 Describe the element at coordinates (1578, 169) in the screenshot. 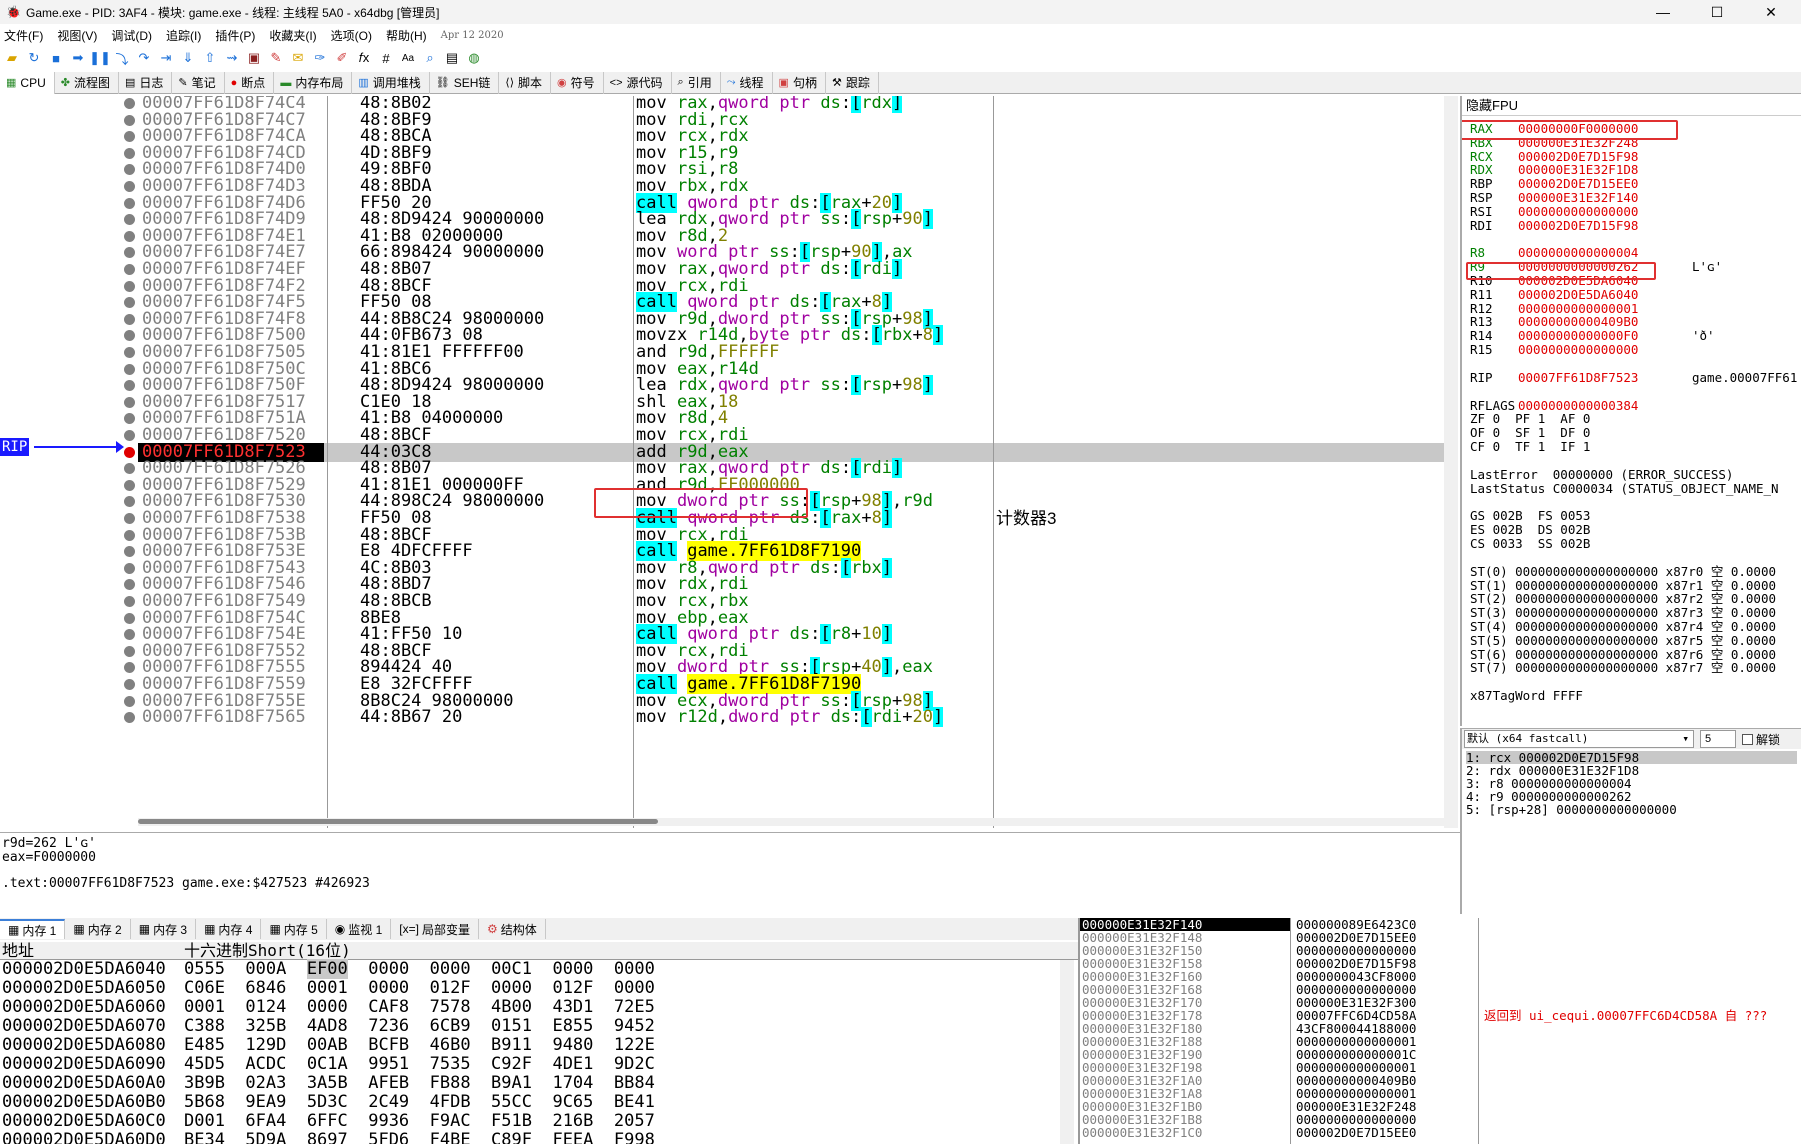

I see `register-value: 000000E31E32F1D8` at that location.